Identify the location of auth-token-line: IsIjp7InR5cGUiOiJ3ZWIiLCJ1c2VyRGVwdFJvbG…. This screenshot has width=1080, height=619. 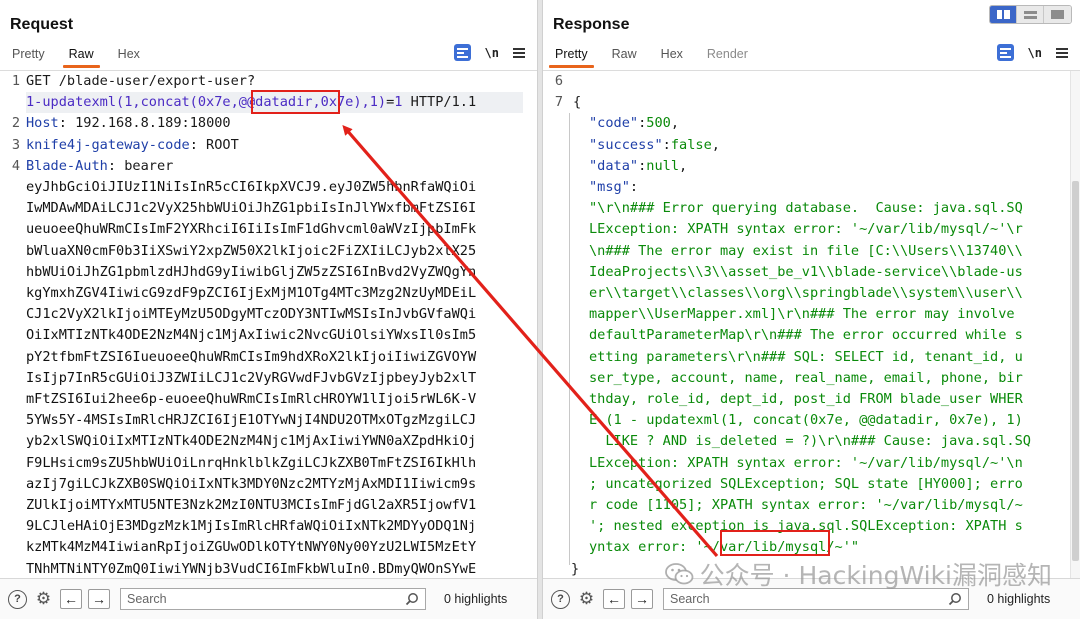
(251, 377).